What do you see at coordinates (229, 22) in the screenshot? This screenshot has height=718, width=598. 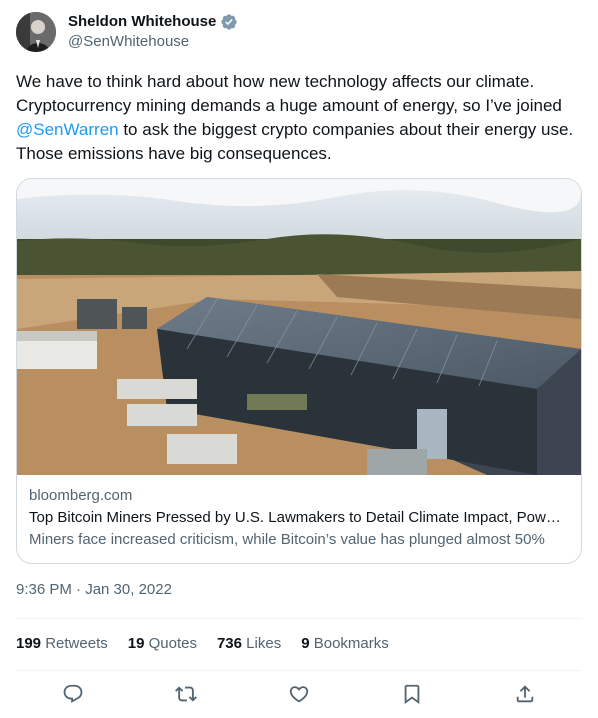 I see `verified-badge-icon` at bounding box center [229, 22].